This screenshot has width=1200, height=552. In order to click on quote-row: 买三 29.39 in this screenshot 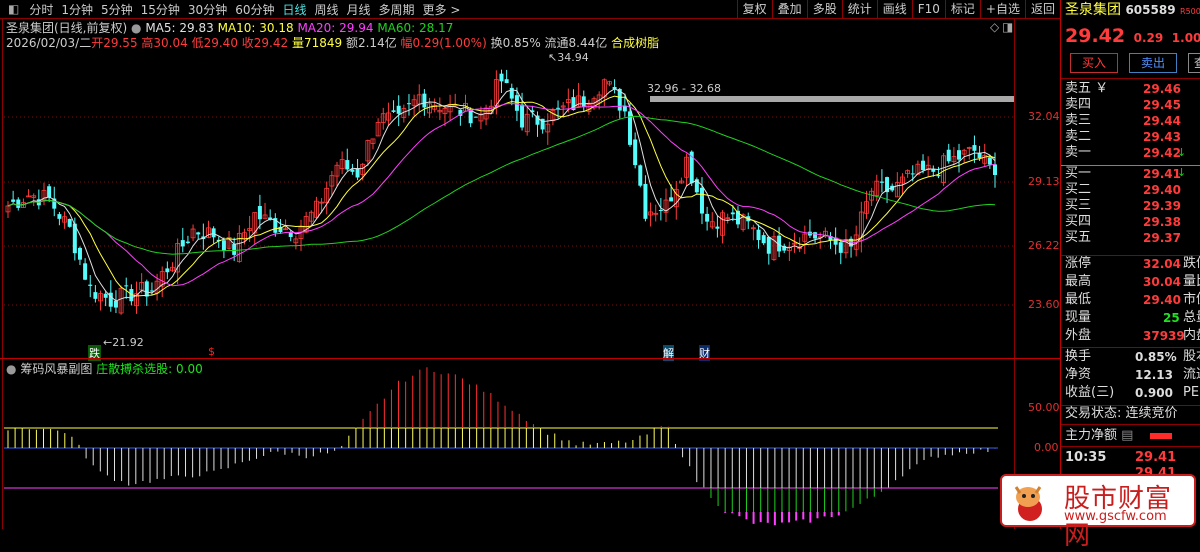, I will do `click(1123, 205)`.